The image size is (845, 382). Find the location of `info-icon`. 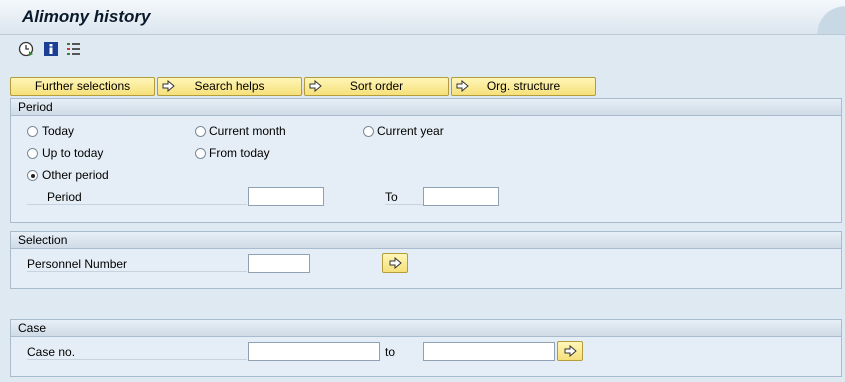

info-icon is located at coordinates (51, 49).